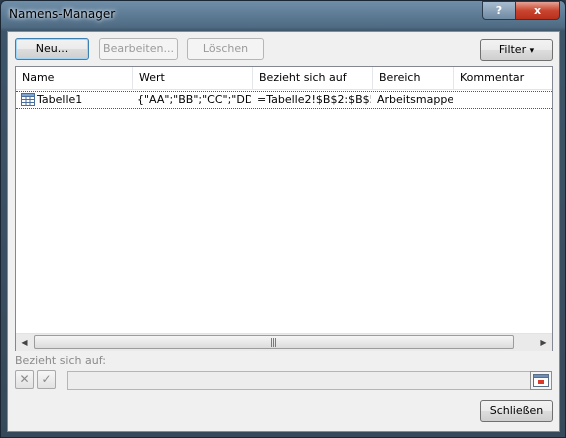 This screenshot has height=438, width=566. Describe the element at coordinates (537, 10) in the screenshot. I see `close-window-button: x` at that location.